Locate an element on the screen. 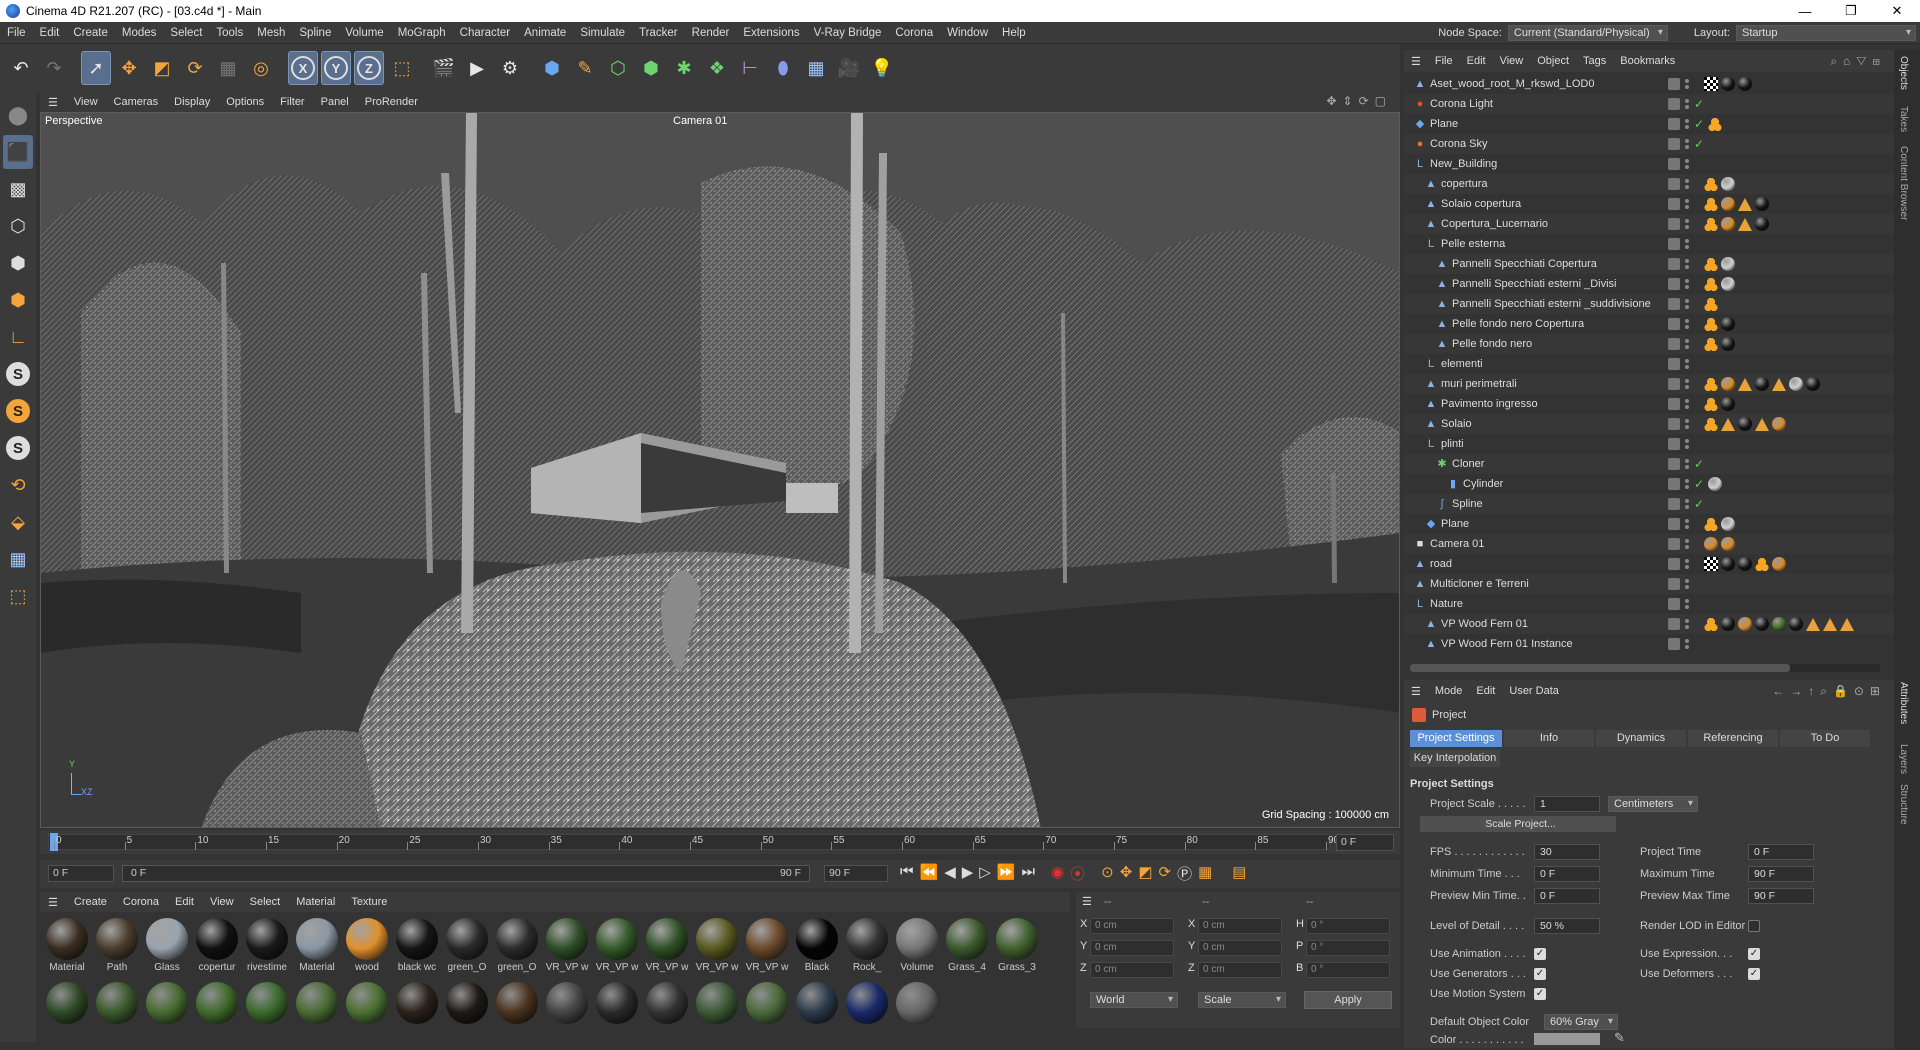 The image size is (1920, 1050). timeline-window-icon: ▤ is located at coordinates (1239, 873).